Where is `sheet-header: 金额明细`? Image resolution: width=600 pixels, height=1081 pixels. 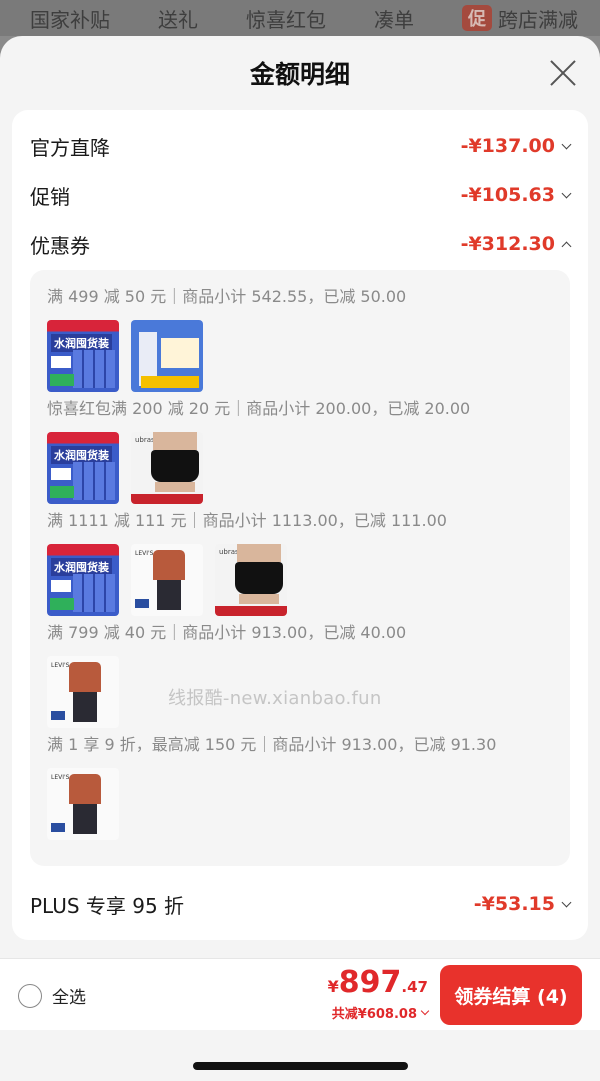
sheet-header: 金额明细 is located at coordinates (300, 73).